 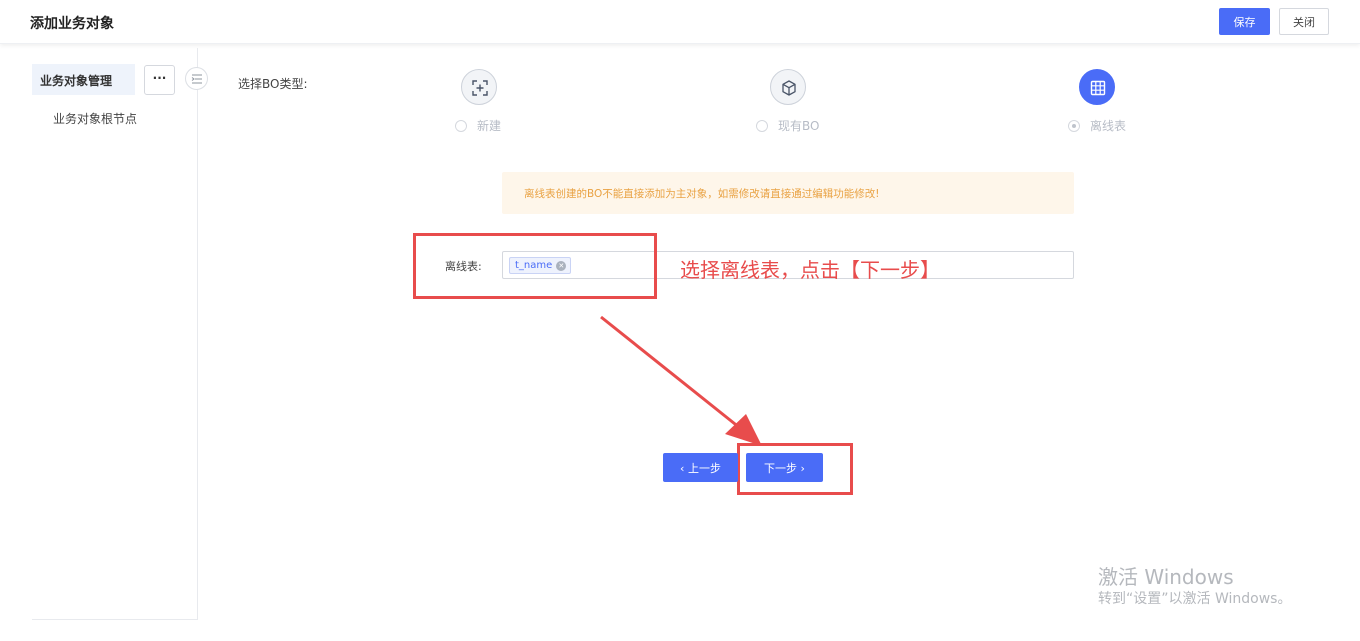 I want to click on radio-offline-table-label: 离线表, so click(x=1108, y=126).